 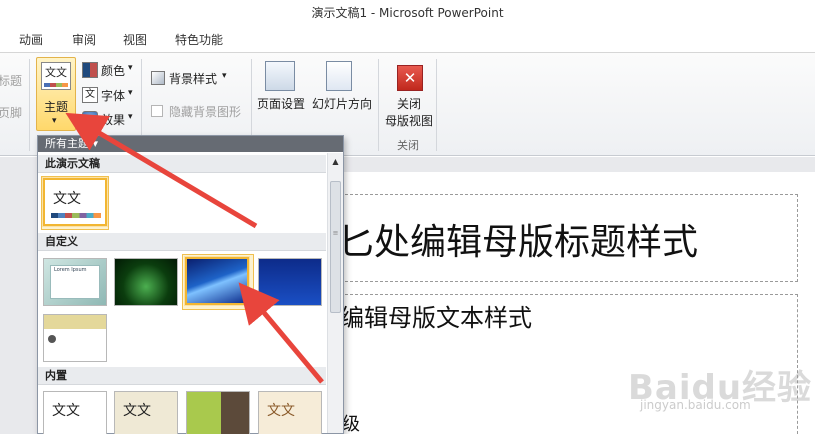 What do you see at coordinates (56, 72) in the screenshot?
I see `theme-icon-text: 文文` at bounding box center [56, 72].